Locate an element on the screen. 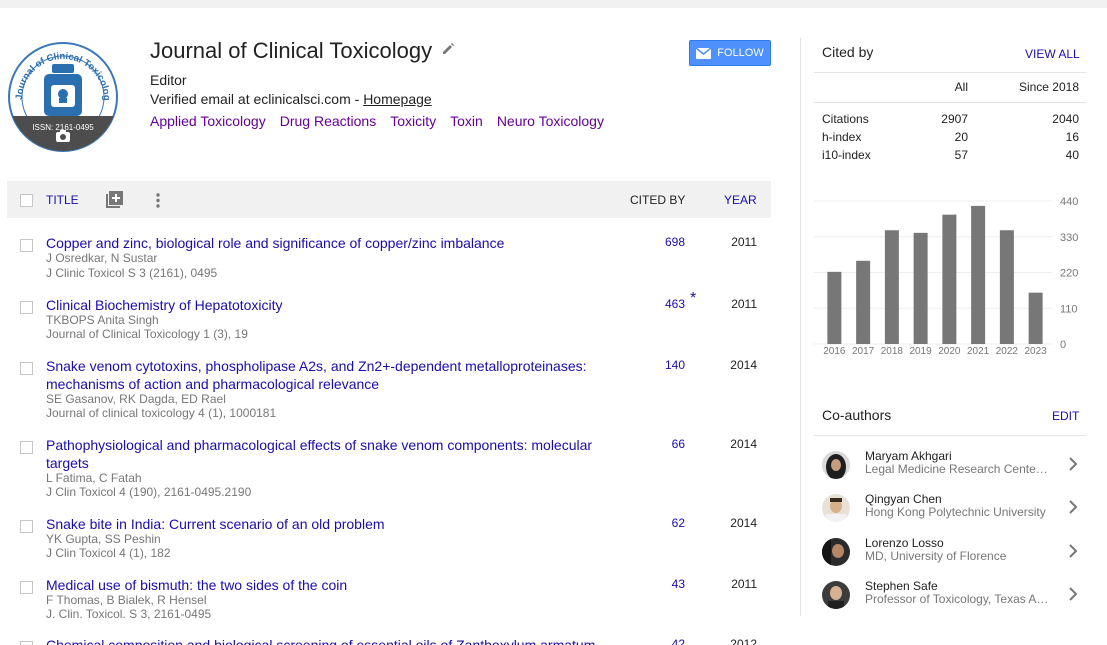 The width and height of the screenshot is (1107, 645). coauthor-item: Lorenzo Losso MD, University of Florence is located at coordinates (954, 555).